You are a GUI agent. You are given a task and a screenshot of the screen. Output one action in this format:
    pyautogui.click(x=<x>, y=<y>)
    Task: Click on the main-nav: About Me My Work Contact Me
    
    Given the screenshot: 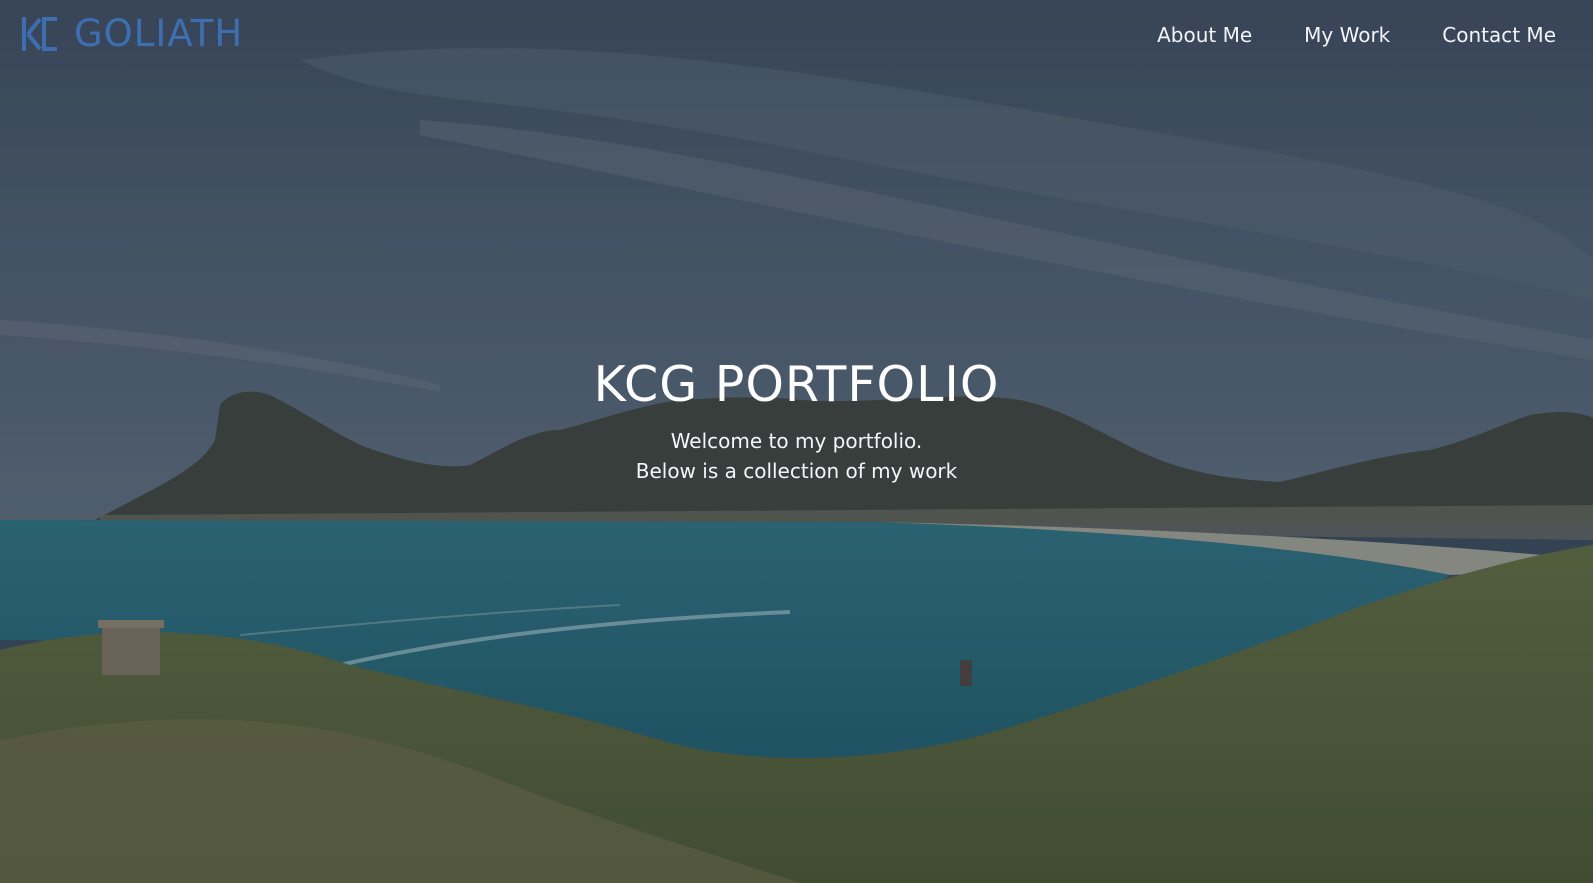 What is the action you would take?
    pyautogui.click(x=1330, y=35)
    